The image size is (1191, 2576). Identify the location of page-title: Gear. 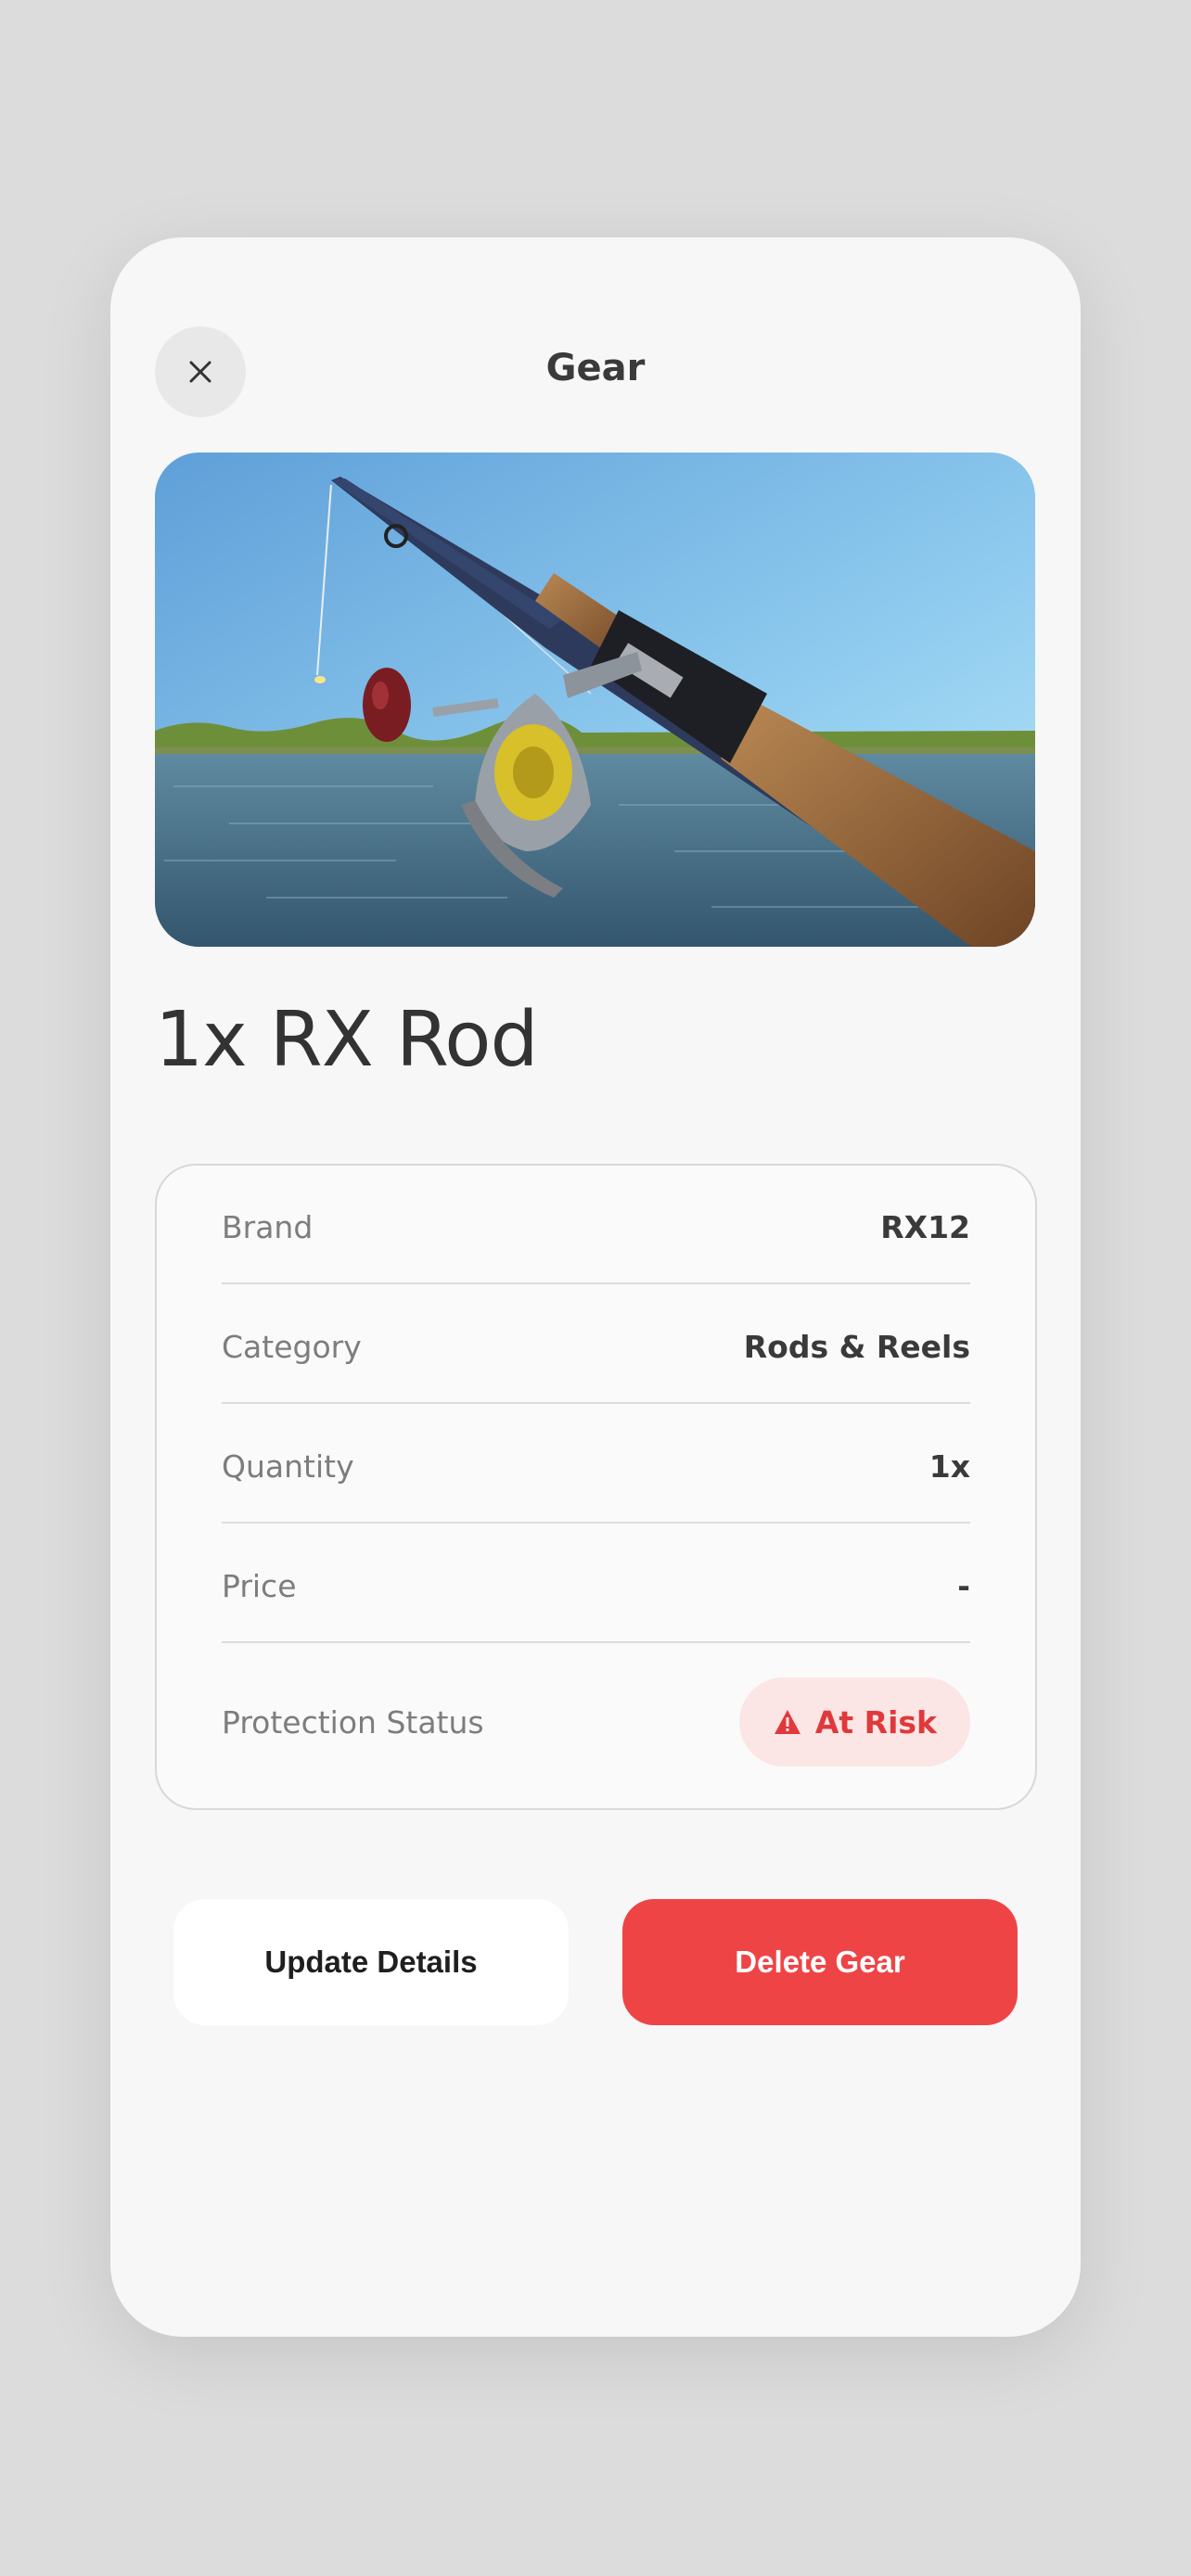
(595, 368).